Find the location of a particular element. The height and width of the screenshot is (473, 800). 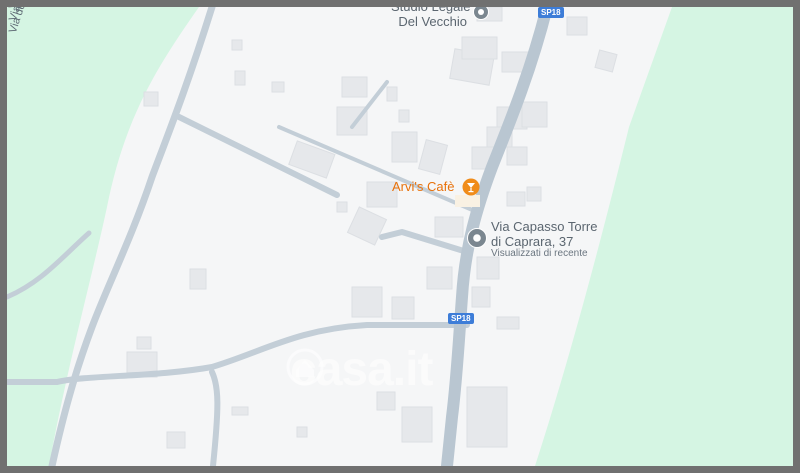

poi-studio-legale-name-line2: Del Vecchio is located at coordinates (429, 21).